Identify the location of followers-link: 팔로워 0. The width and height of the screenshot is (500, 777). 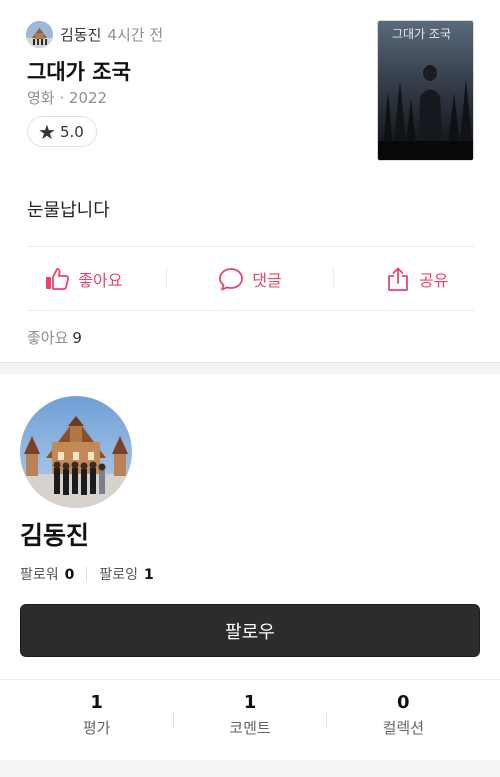
(47, 574).